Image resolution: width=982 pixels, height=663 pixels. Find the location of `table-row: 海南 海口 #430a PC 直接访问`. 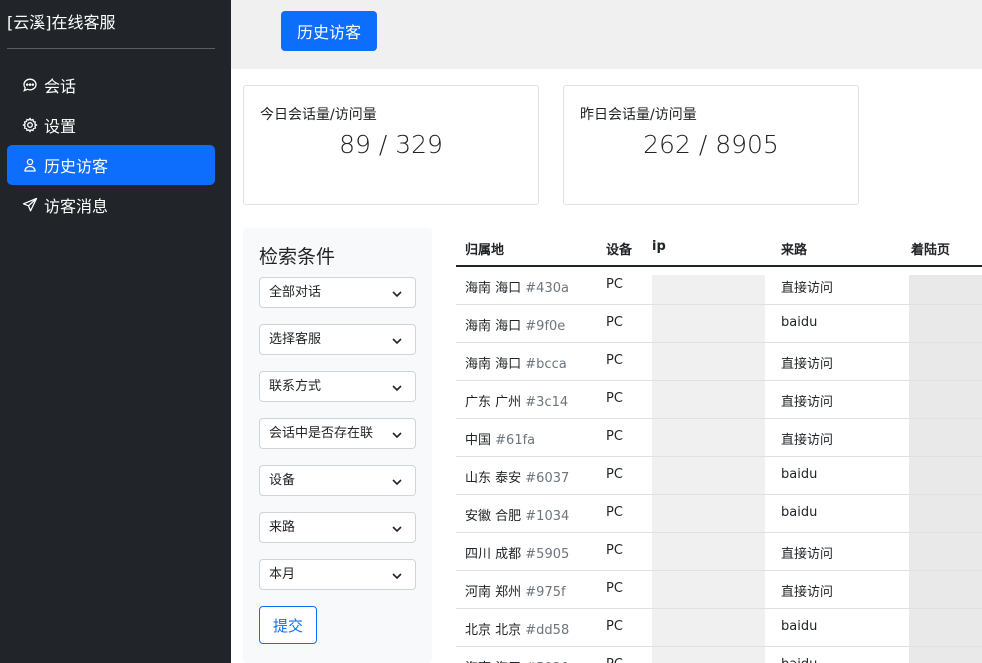

table-row: 海南 海口 #430a PC 直接访问 is located at coordinates (719, 286).